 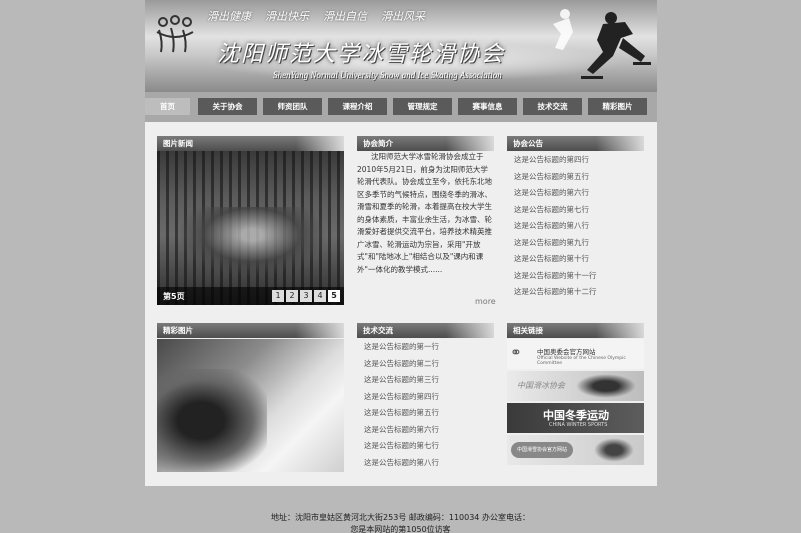 I want to click on slideshow-pager: 1 2 3 4 5, so click(x=306, y=296).